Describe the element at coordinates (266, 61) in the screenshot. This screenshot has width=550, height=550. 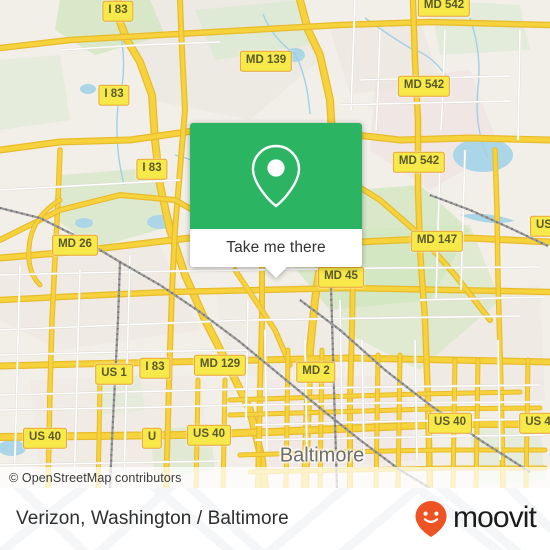
I see `road-shield-label: MD 139` at that location.